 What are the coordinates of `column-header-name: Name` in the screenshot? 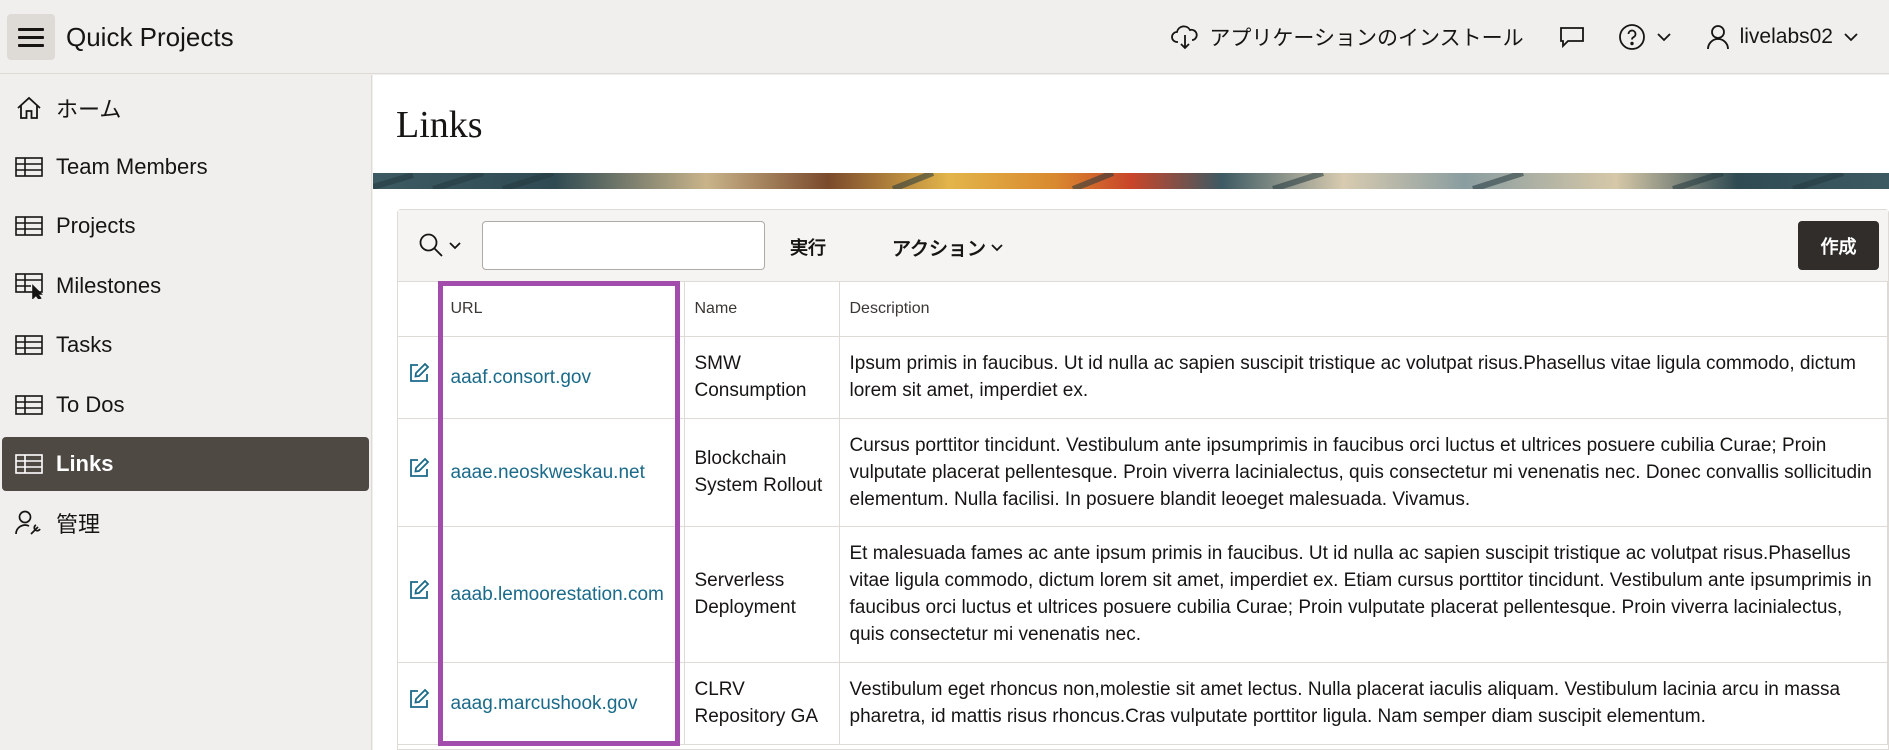 It's located at (762, 309).